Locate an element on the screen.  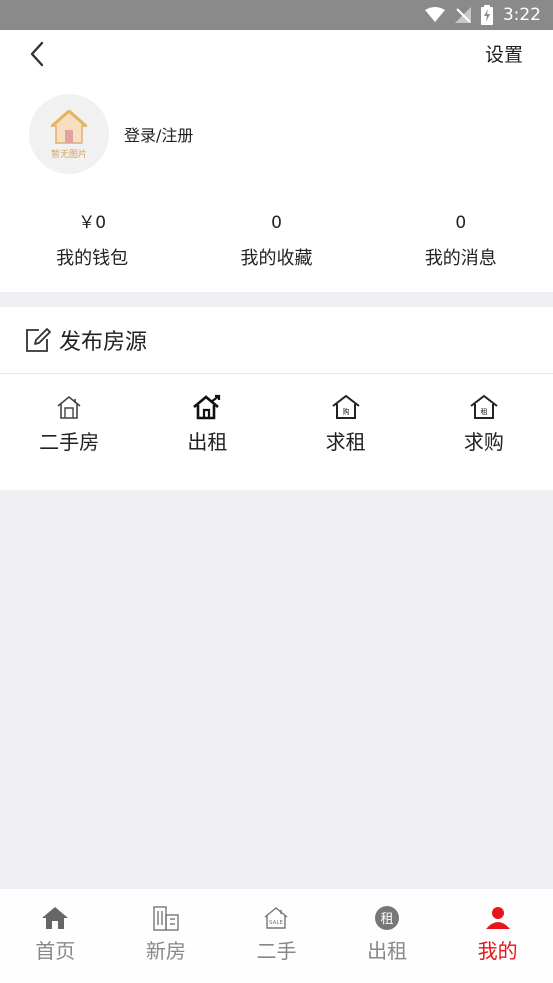
login-register-link: 登录/注册 is located at coordinates (158, 134).